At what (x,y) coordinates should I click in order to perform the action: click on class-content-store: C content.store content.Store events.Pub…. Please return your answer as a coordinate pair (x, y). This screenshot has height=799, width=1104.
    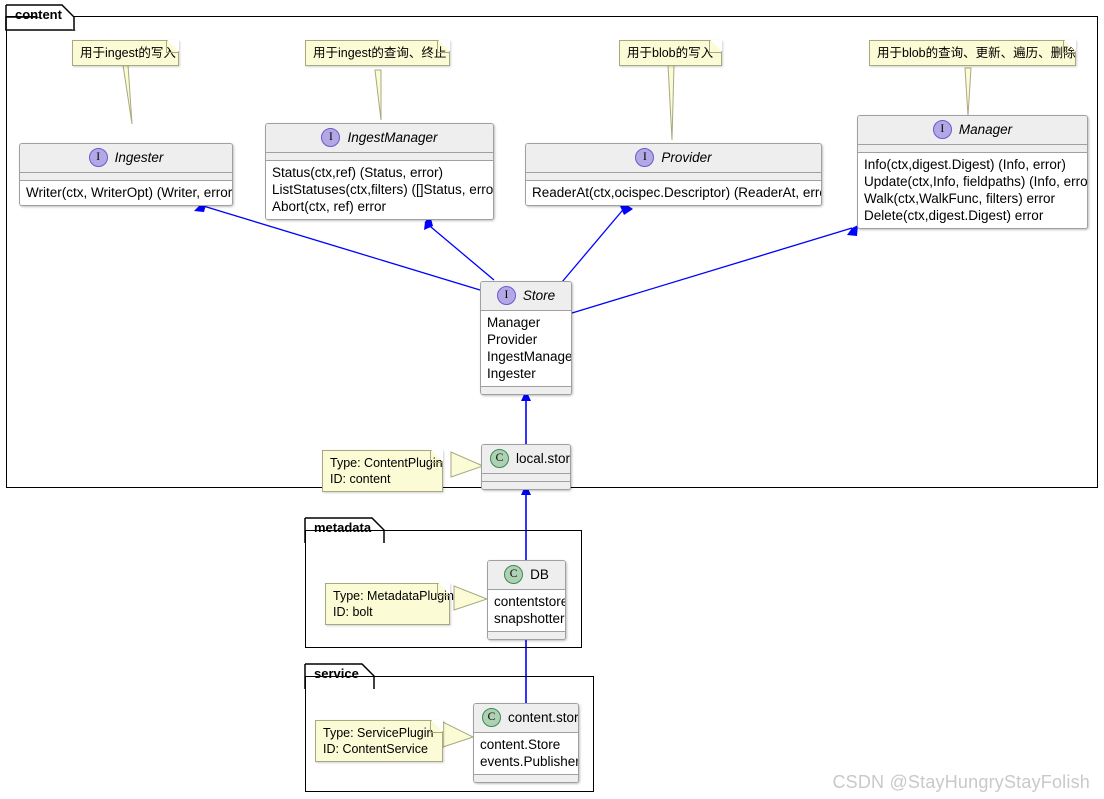
    Looking at the image, I should click on (526, 743).